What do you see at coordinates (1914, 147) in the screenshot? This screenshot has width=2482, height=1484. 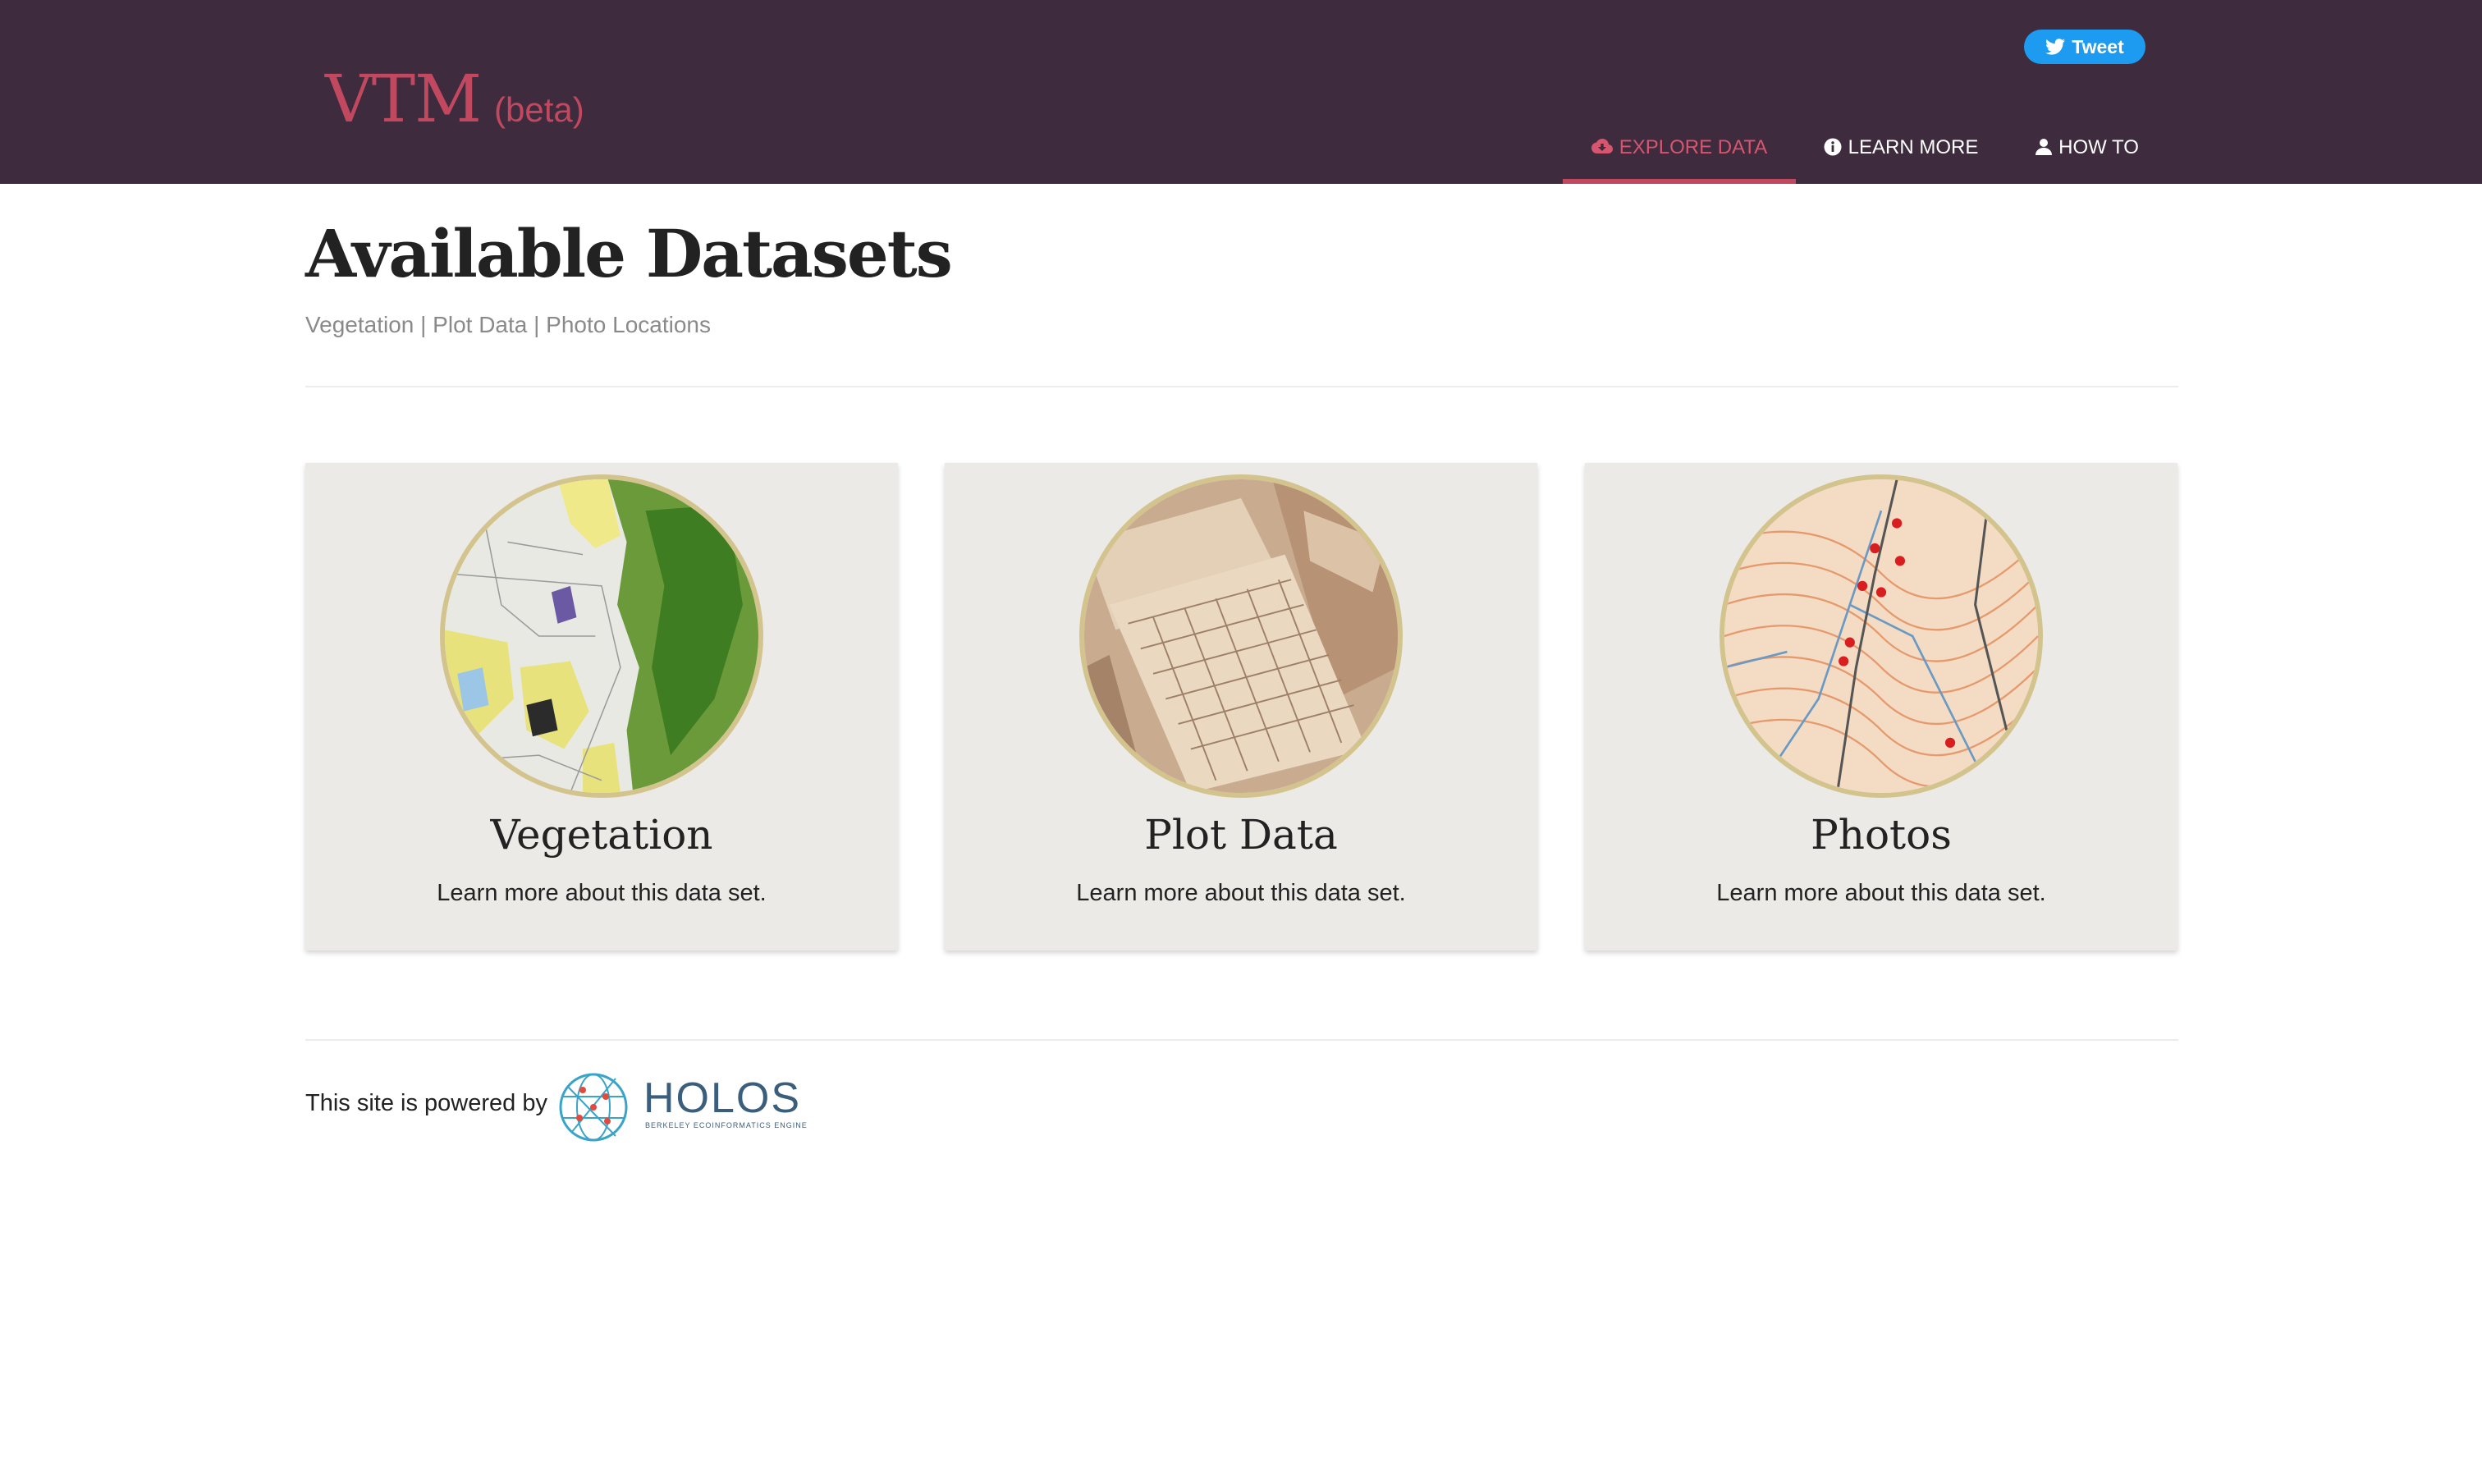 I see `nav-learn-more-label: LEARN MORE` at bounding box center [1914, 147].